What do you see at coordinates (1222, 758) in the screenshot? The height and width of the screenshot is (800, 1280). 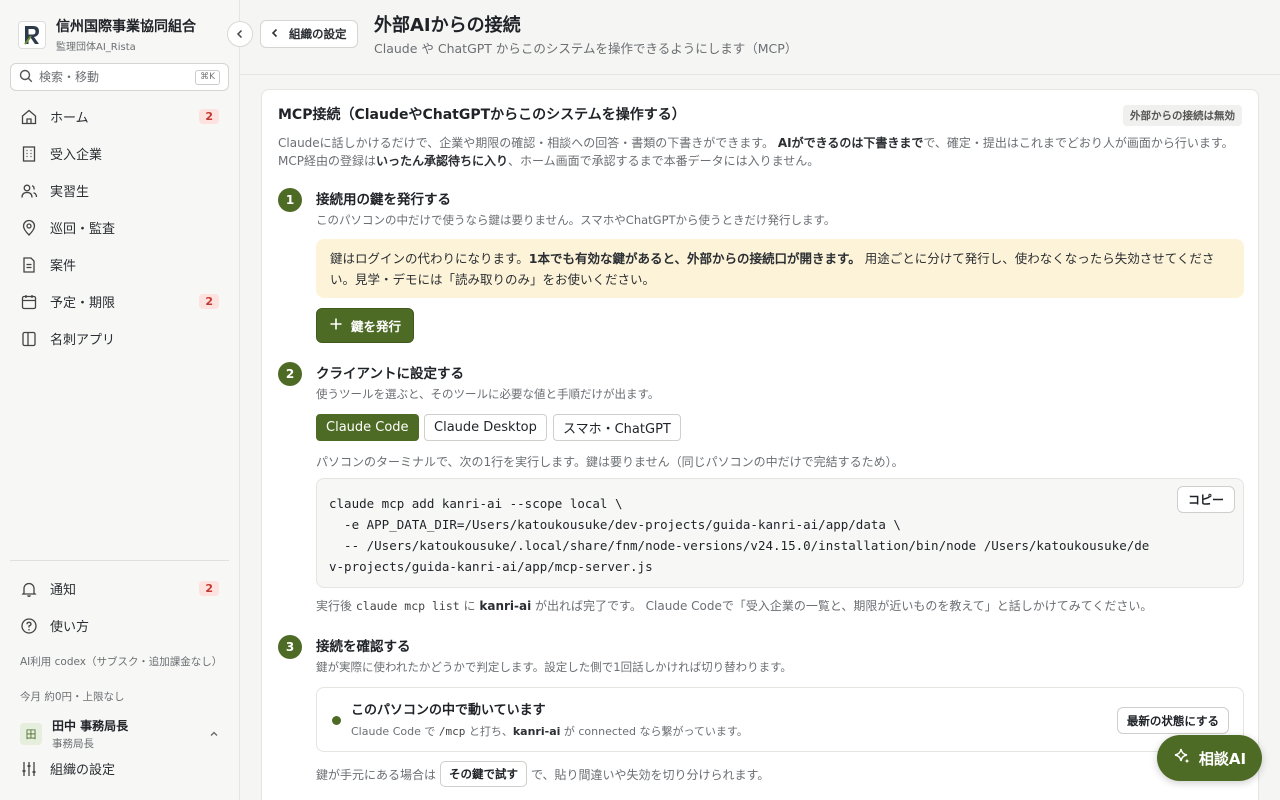 I see `ai-consult-label: 相談AI` at bounding box center [1222, 758].